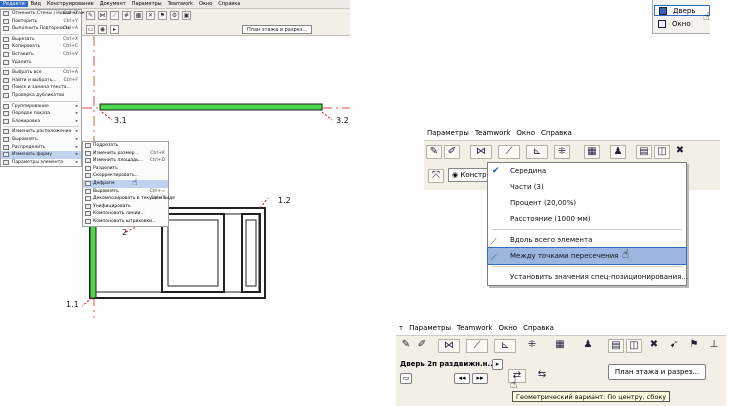 This screenshot has height=406, width=737. What do you see at coordinates (126, 15) in the screenshot?
I see `grid-icon: #` at bounding box center [126, 15].